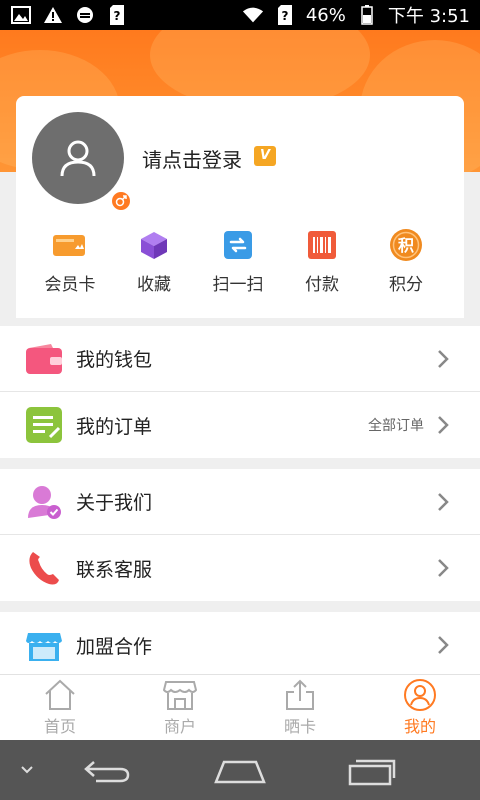 This screenshot has height=800, width=480. I want to click on order-icon, so click(44, 425).